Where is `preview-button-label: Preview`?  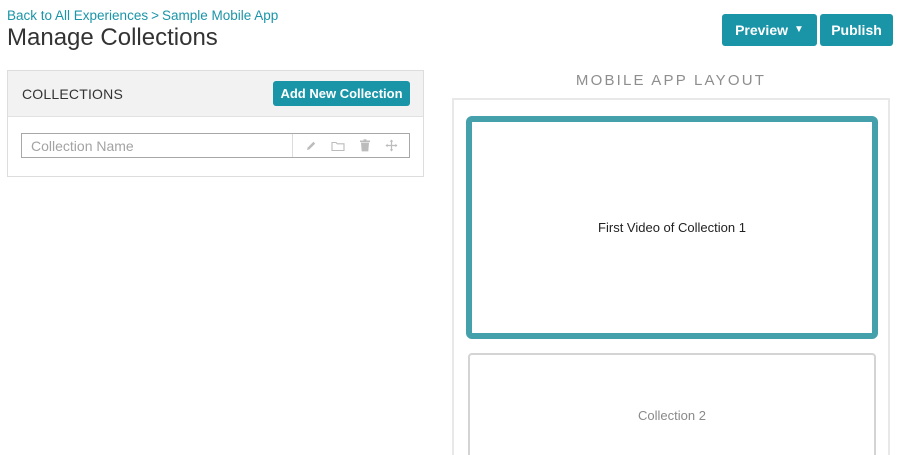 preview-button-label: Preview is located at coordinates (762, 30).